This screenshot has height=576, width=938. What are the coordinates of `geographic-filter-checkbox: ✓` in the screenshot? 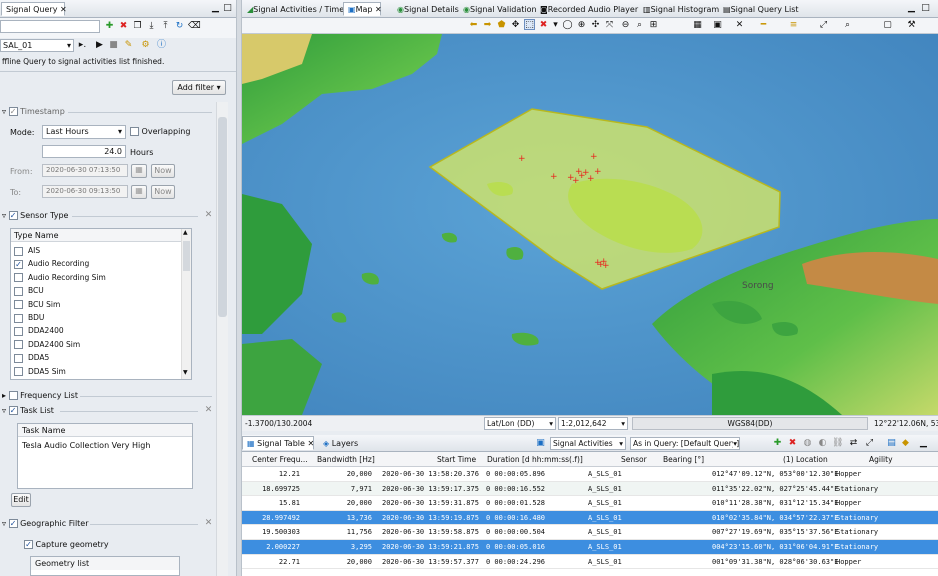 It's located at (13, 523).